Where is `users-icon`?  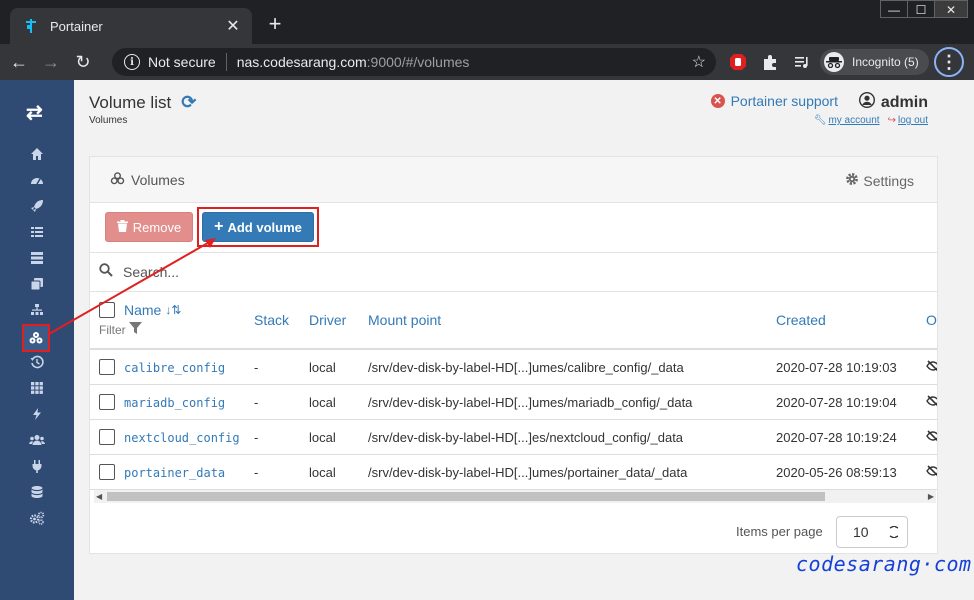 users-icon is located at coordinates (37, 440).